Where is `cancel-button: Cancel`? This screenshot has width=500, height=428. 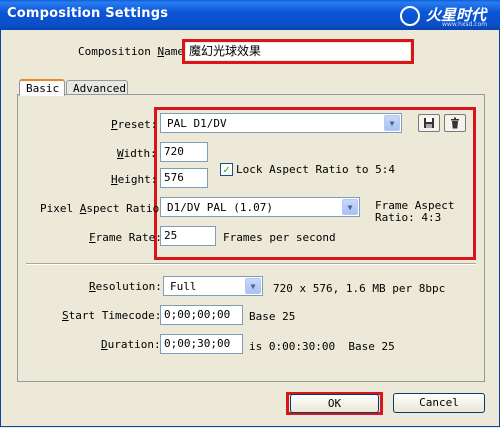
cancel-button: Cancel is located at coordinates (439, 403).